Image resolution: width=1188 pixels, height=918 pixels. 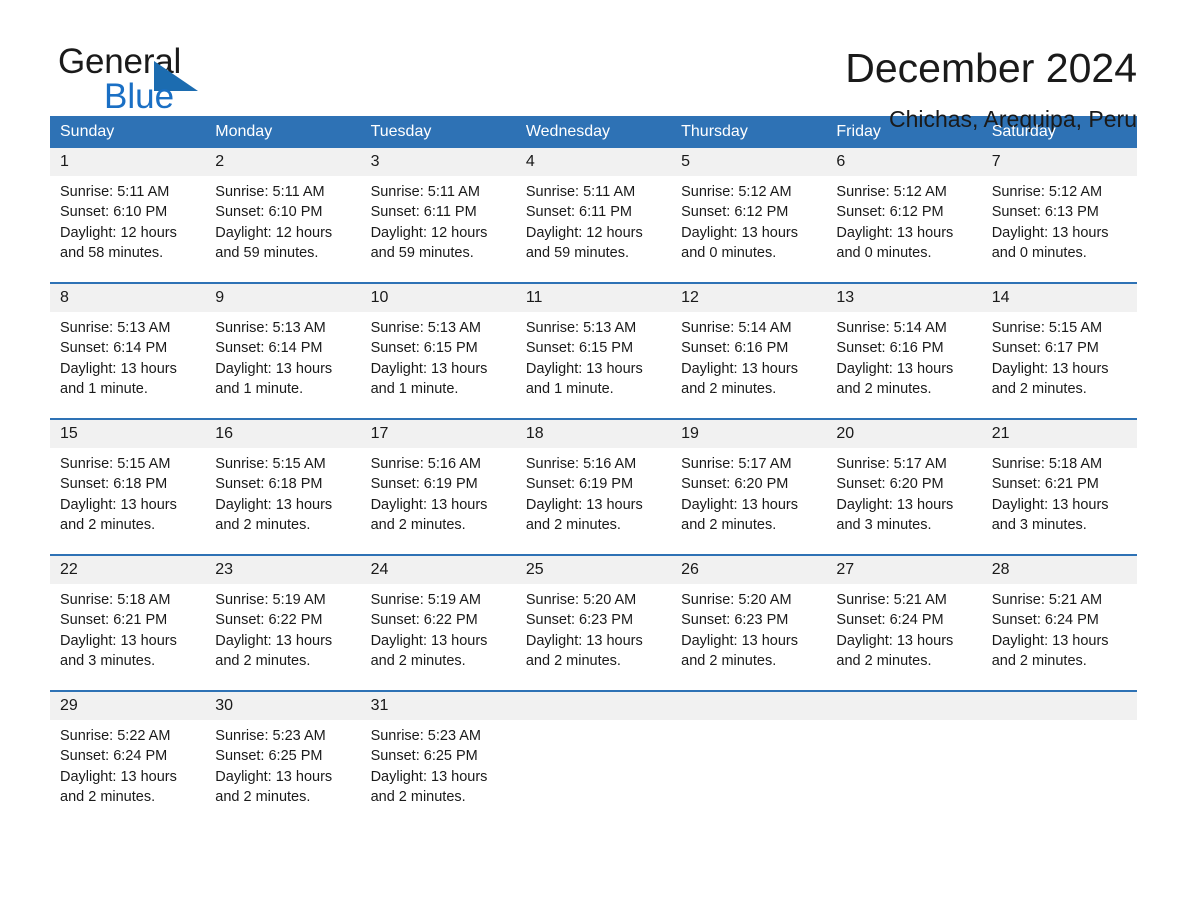 I want to click on general-blue-logo: General Blue, so click(x=158, y=80).